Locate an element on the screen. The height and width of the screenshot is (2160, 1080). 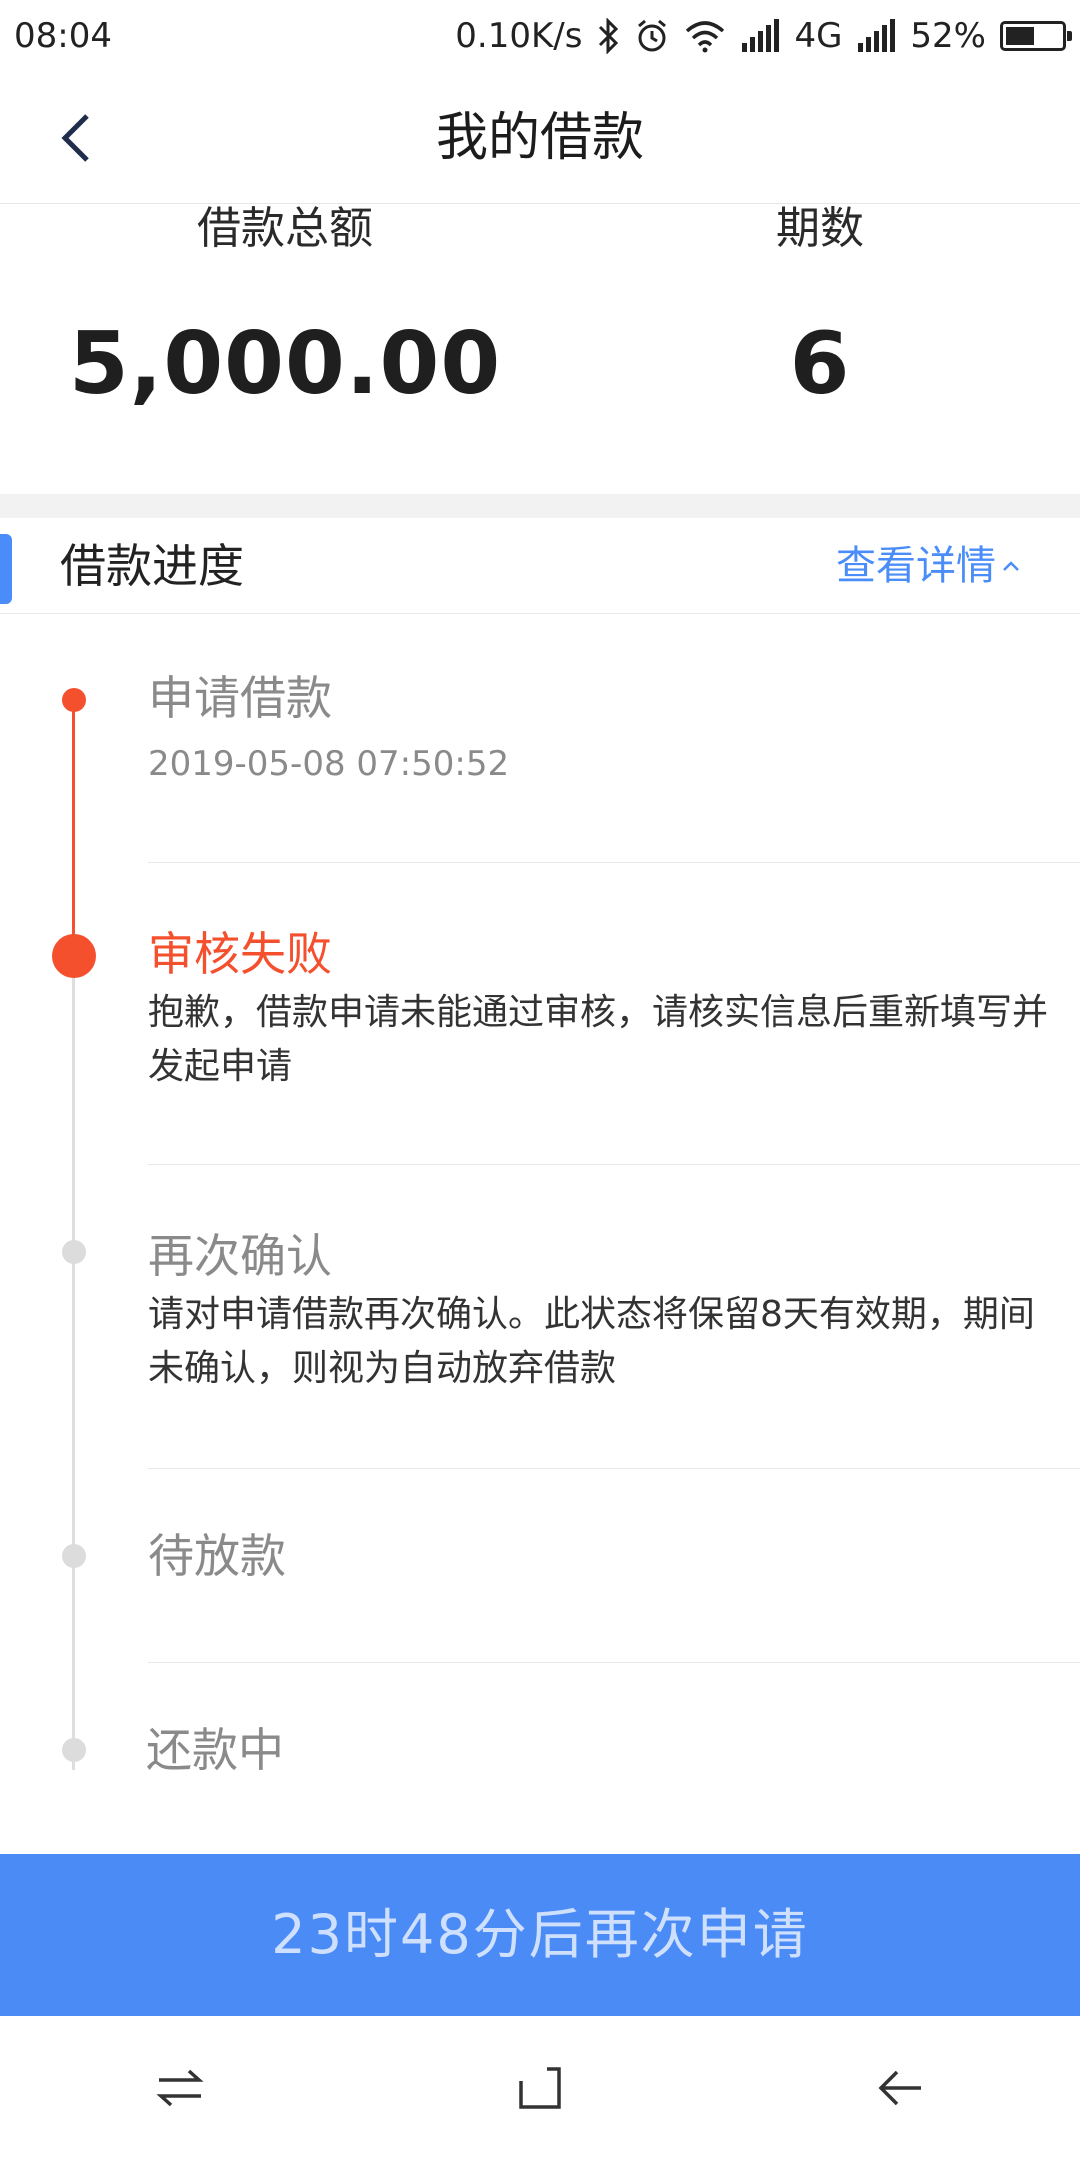
network-type: 4G is located at coordinates (818, 36).